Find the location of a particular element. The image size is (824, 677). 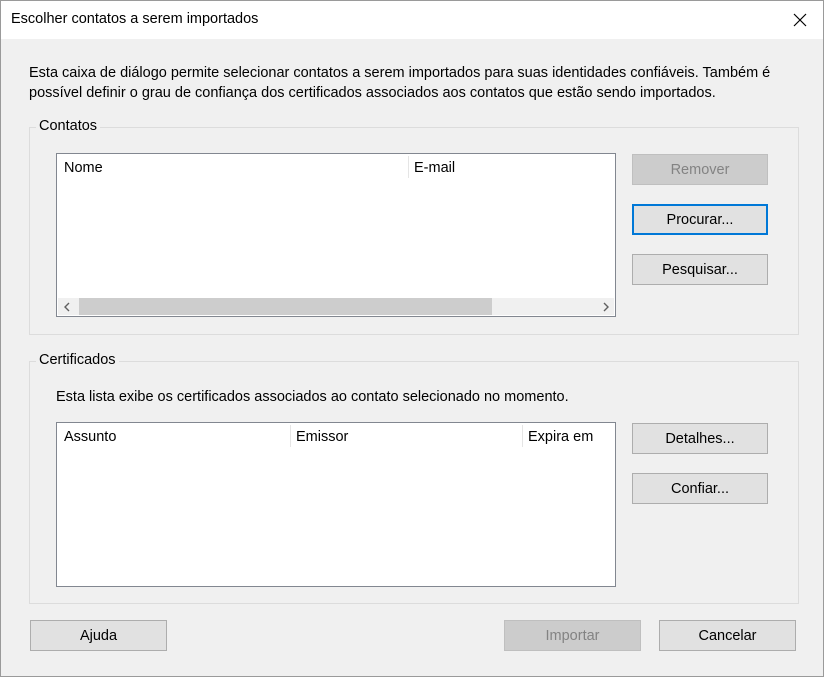

horizontal-scrollbar is located at coordinates (336, 306).